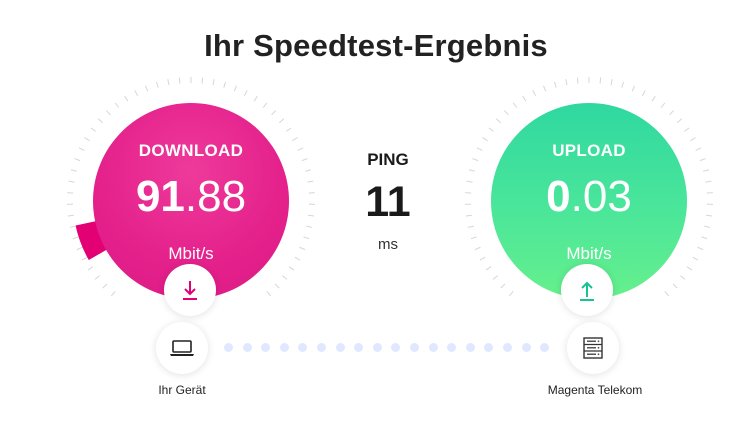 The height and width of the screenshot is (432, 752). What do you see at coordinates (389, 349) in the screenshot?
I see `connection-dots` at bounding box center [389, 349].